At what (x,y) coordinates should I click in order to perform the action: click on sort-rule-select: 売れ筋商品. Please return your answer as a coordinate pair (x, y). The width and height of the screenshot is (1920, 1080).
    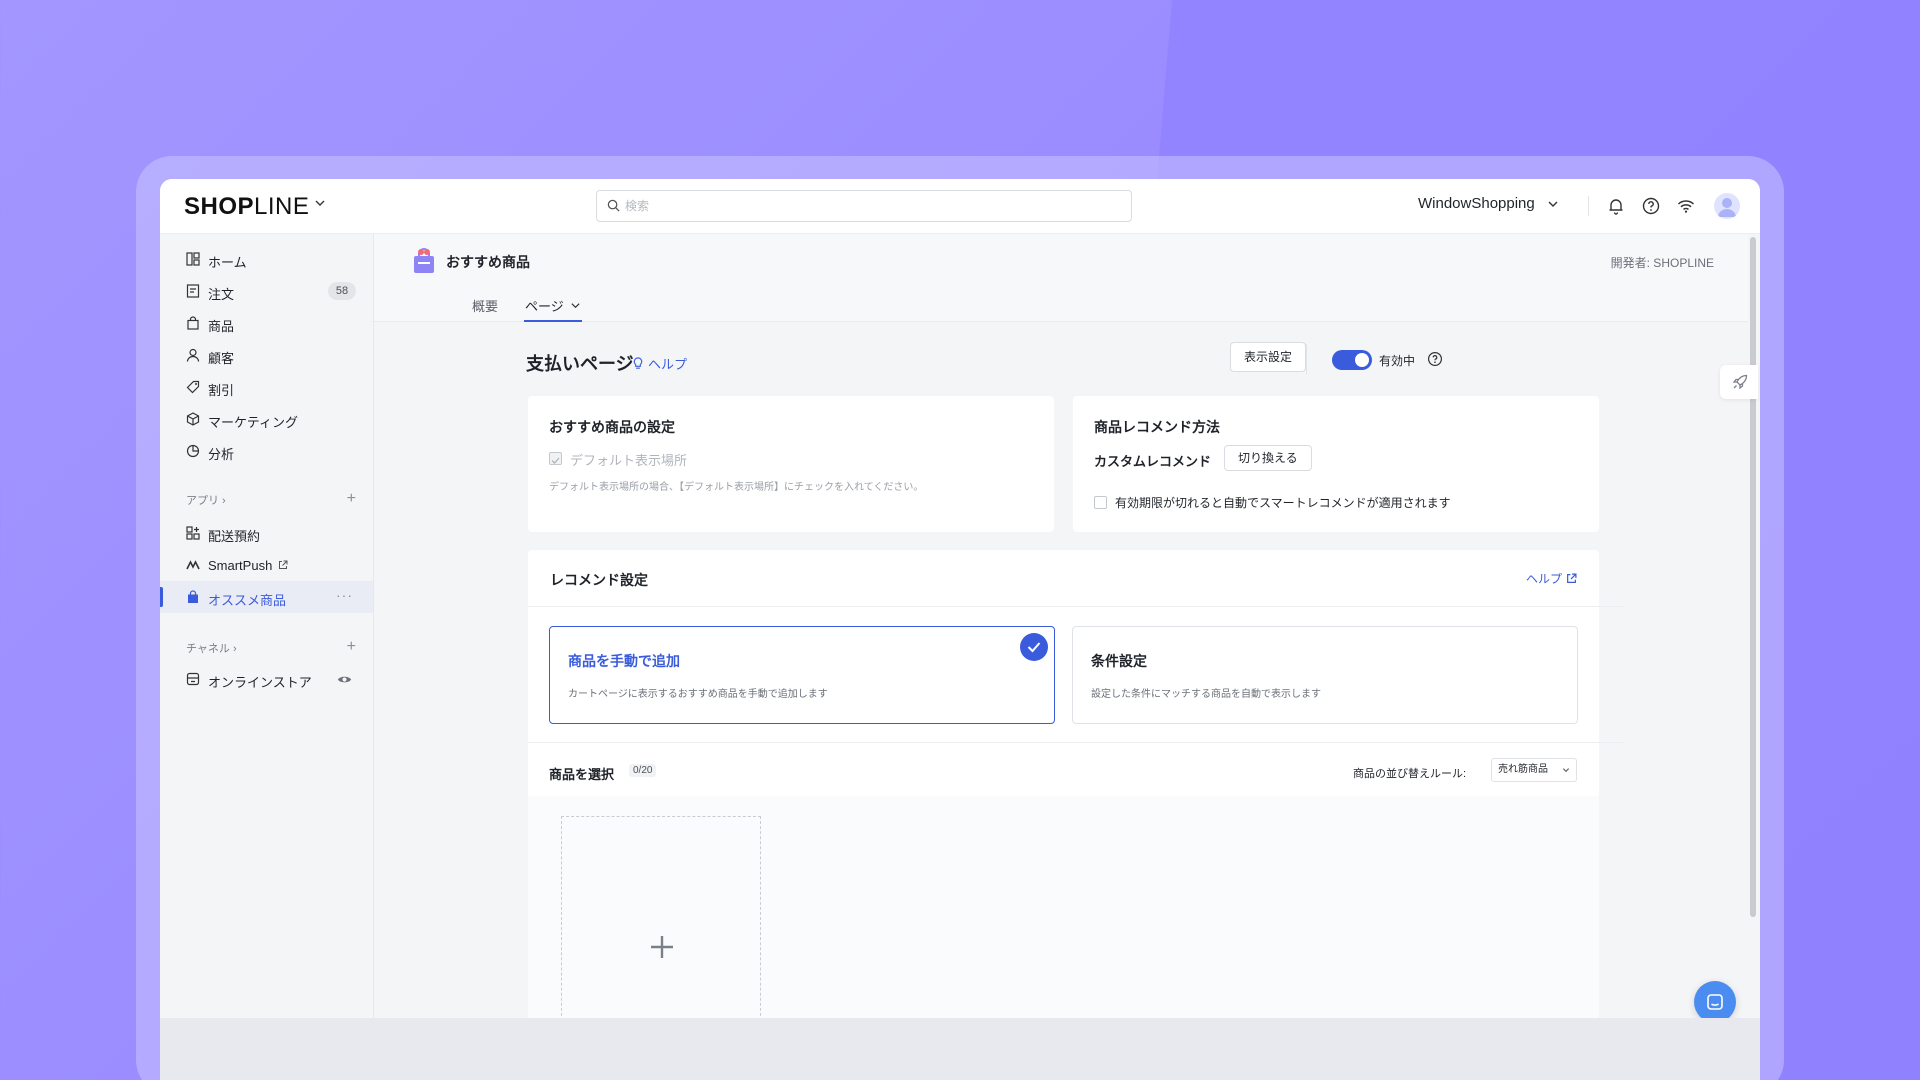
    Looking at the image, I should click on (1534, 770).